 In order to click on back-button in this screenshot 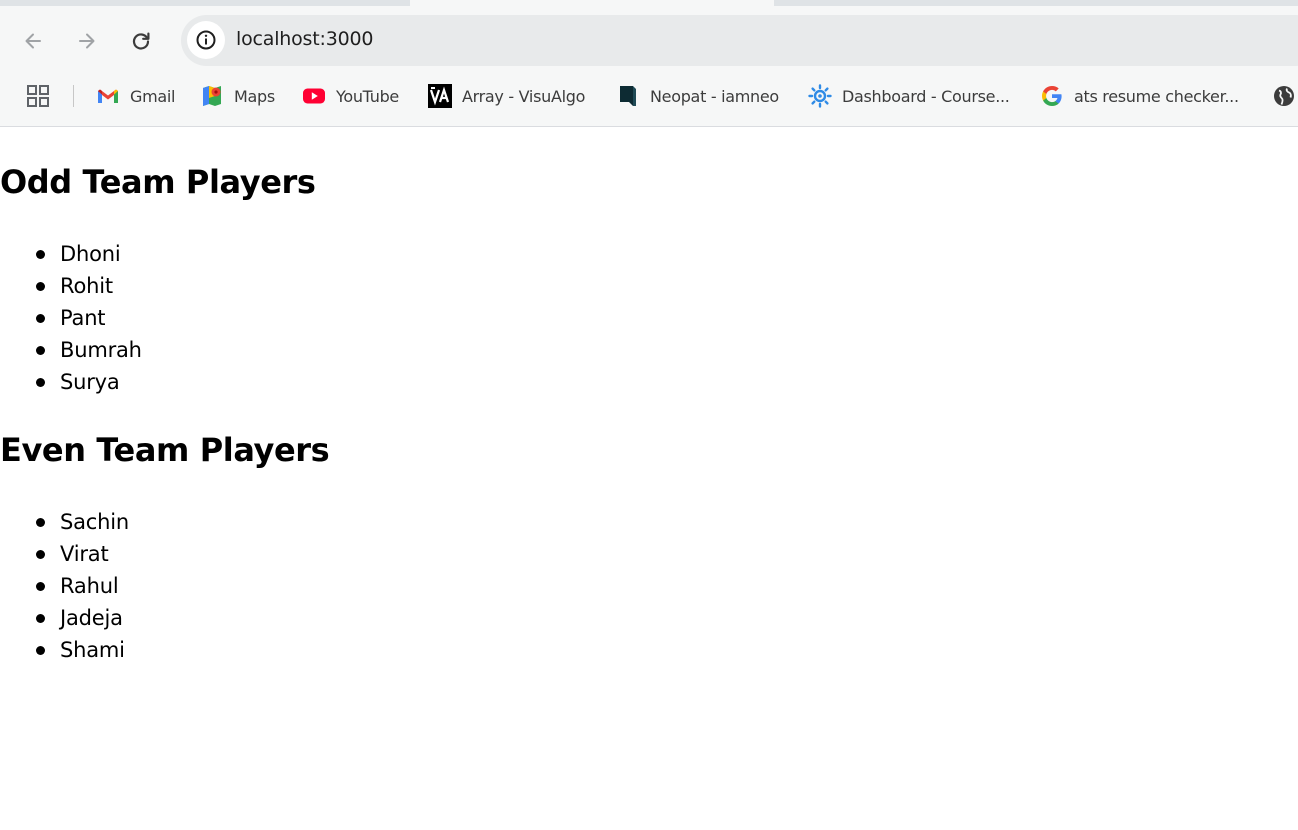, I will do `click(33, 41)`.